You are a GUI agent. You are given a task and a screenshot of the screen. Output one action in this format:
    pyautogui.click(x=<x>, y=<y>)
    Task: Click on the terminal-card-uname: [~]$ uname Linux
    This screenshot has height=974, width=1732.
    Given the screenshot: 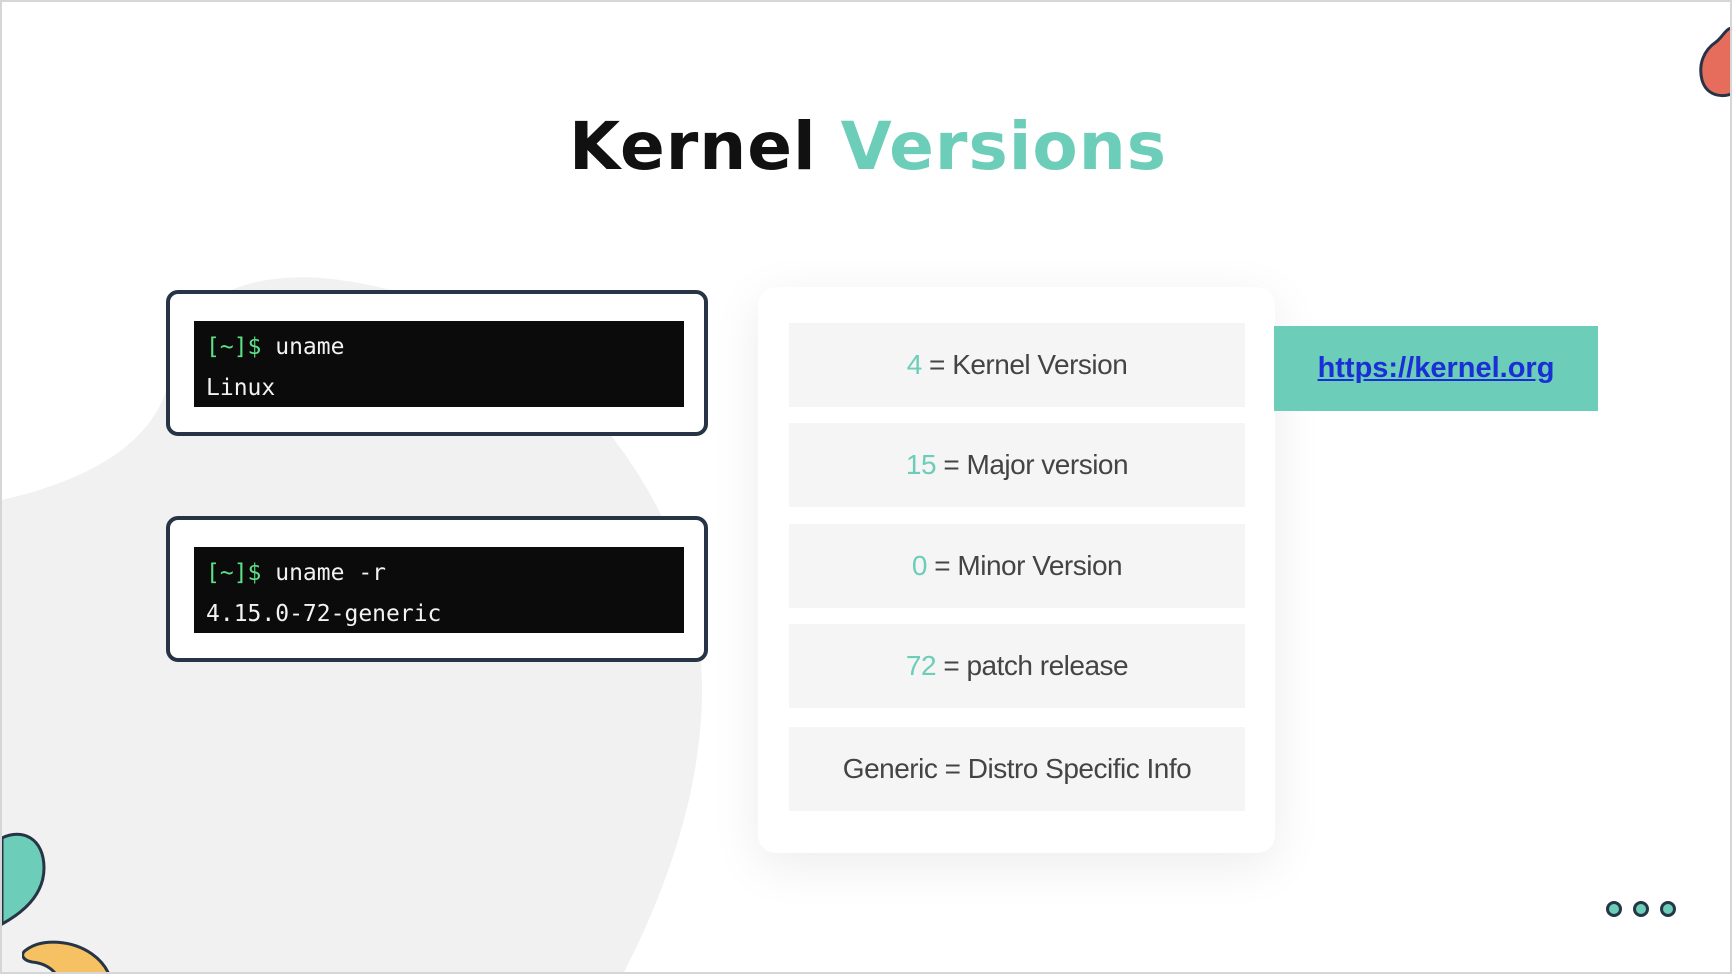 What is the action you would take?
    pyautogui.click(x=437, y=363)
    